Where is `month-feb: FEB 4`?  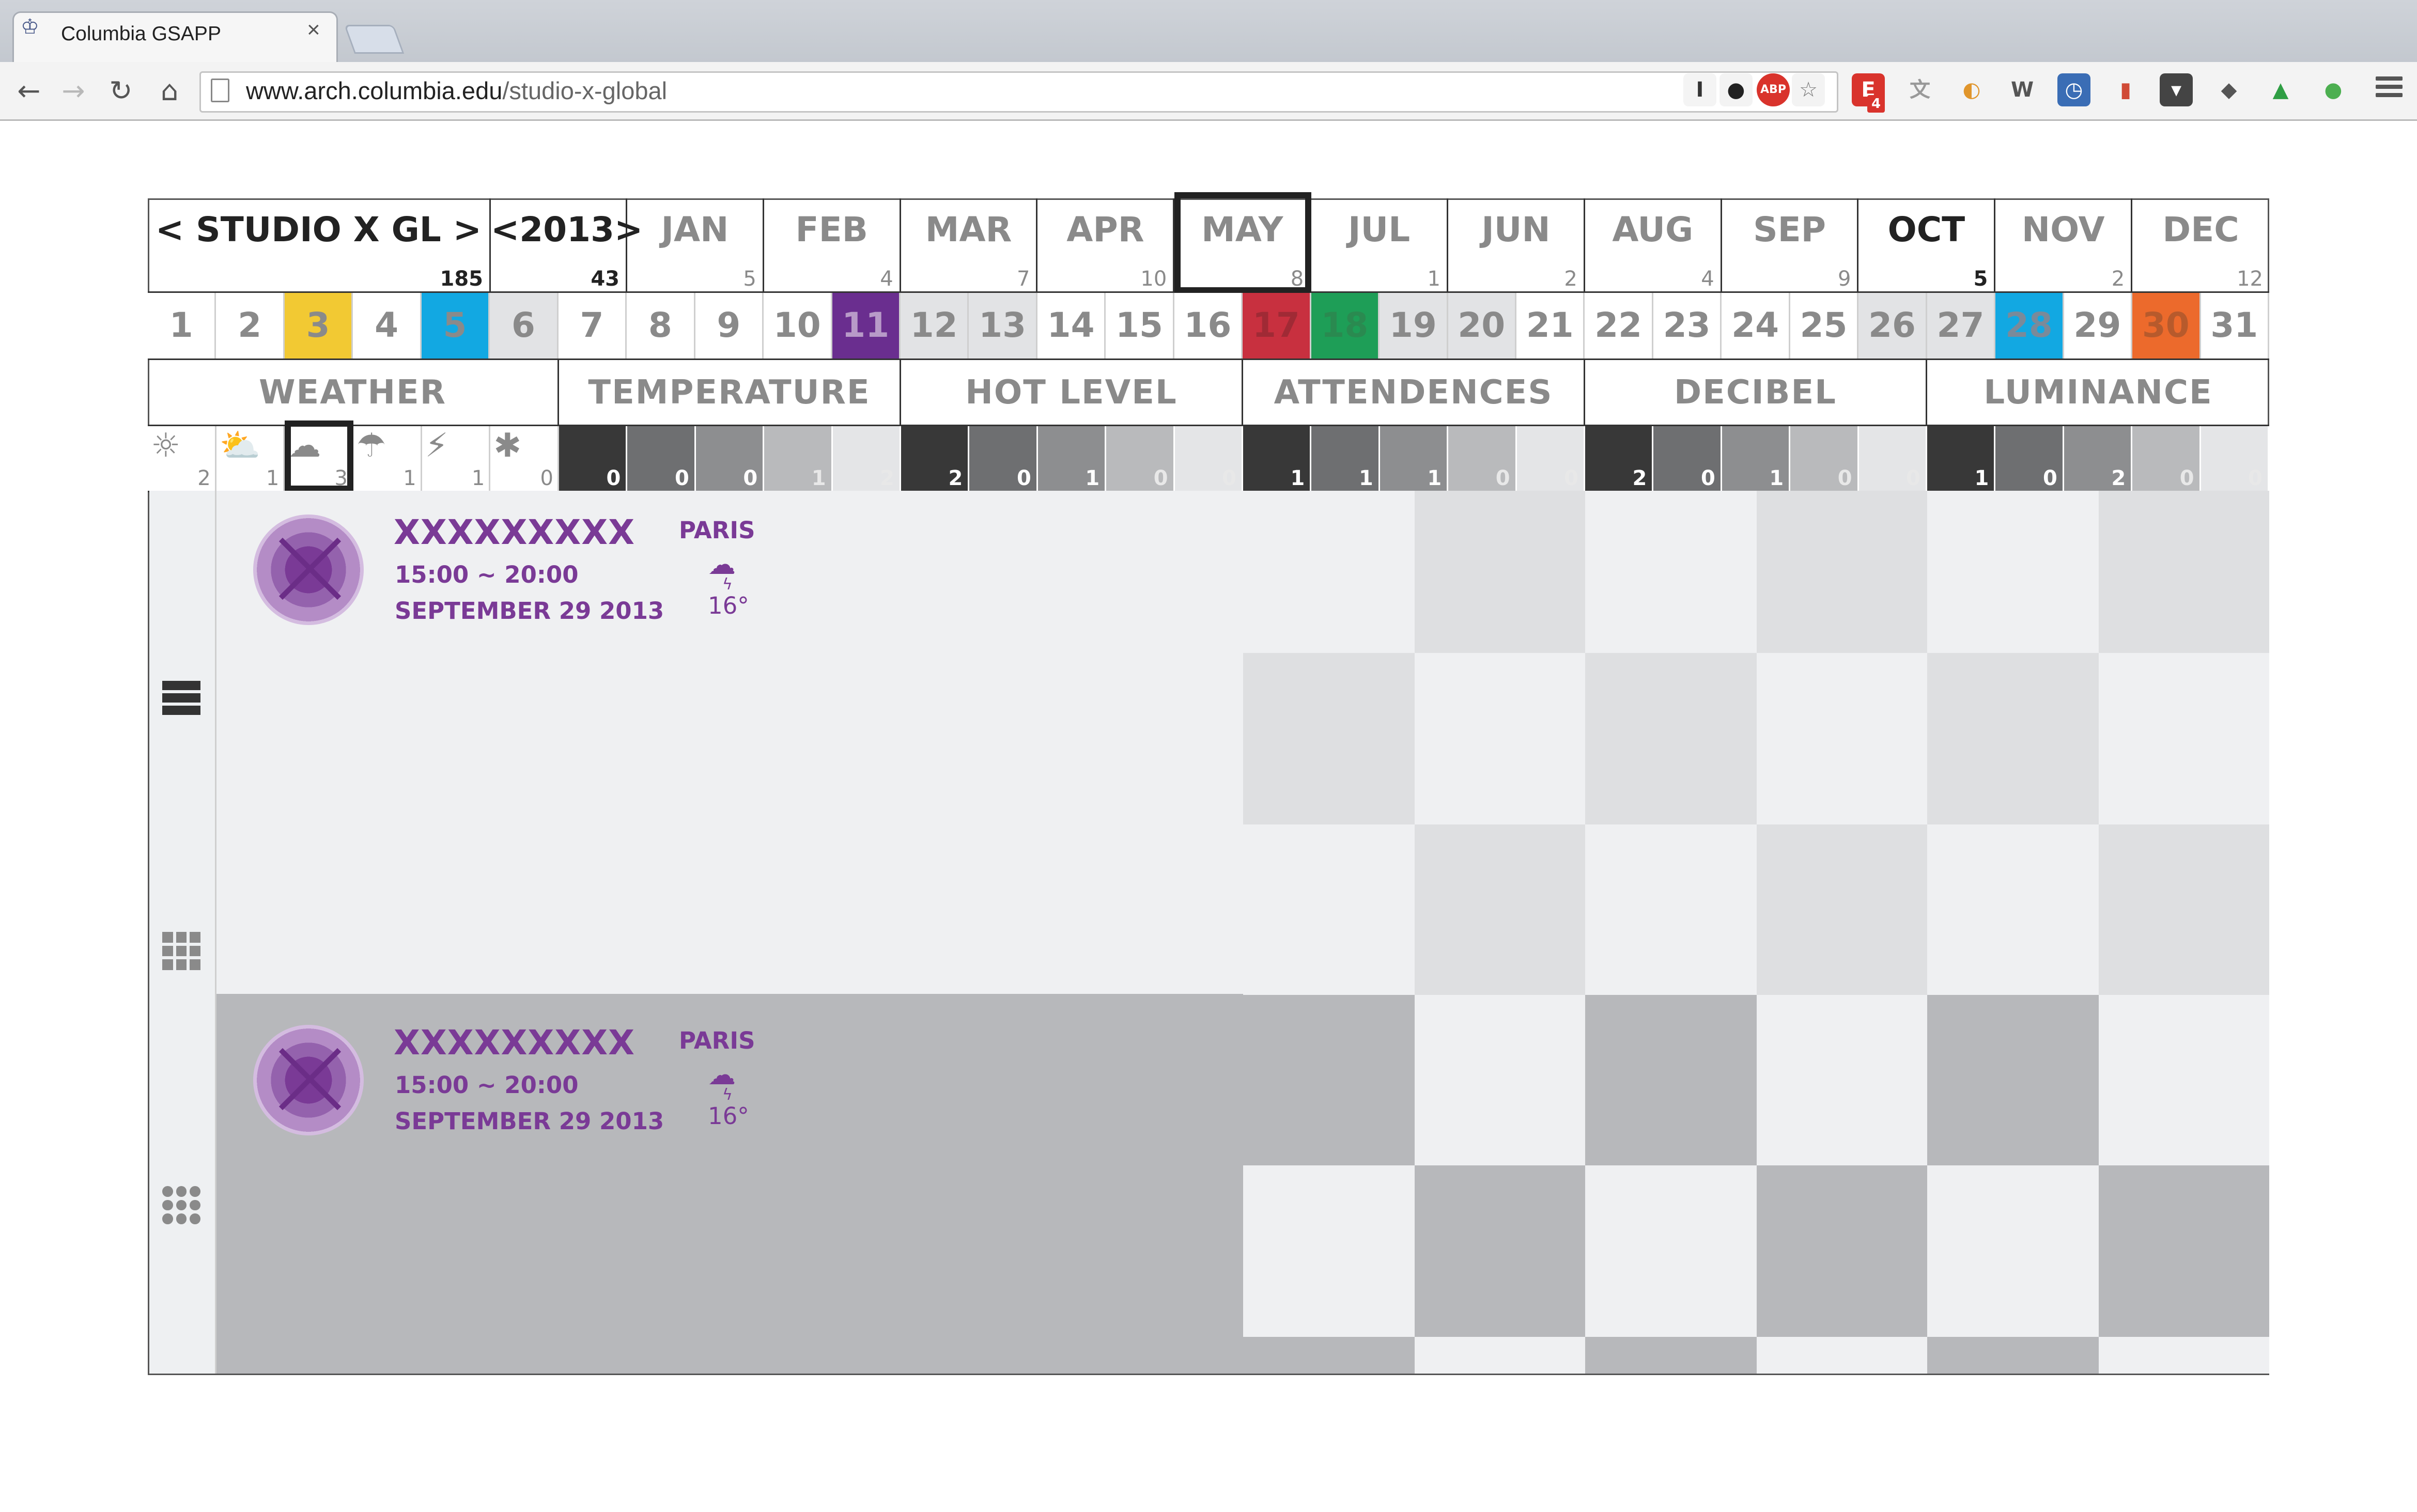
month-feb: FEB 4 is located at coordinates (832, 245).